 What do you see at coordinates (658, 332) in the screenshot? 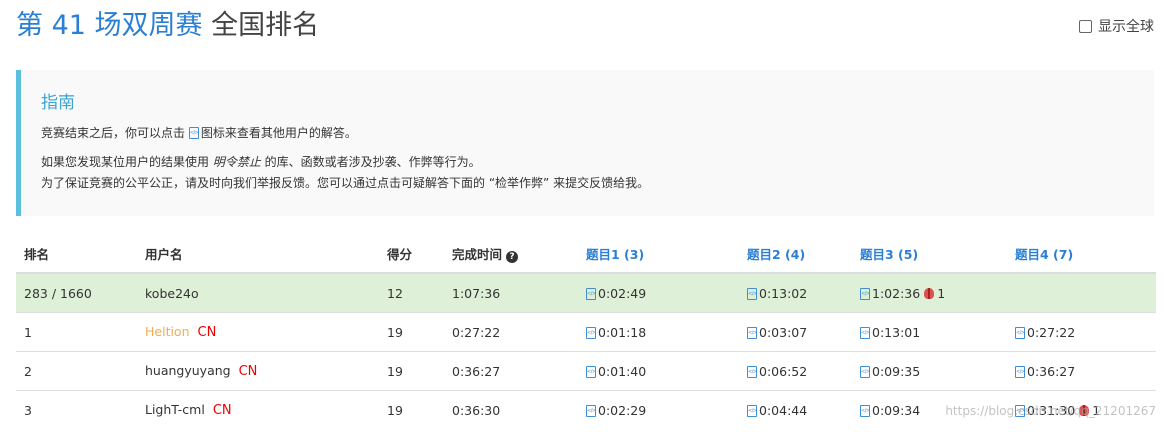
I see `q1-cell: 0:01:18` at bounding box center [658, 332].